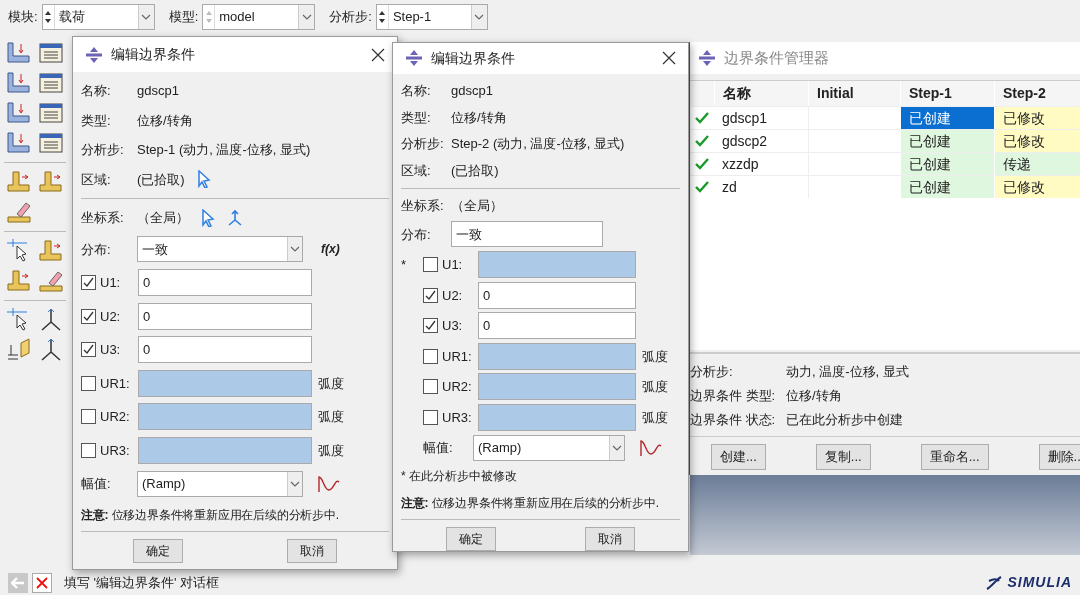 The width and height of the screenshot is (1080, 595). I want to click on field-label: 分析步:, so click(103, 150).